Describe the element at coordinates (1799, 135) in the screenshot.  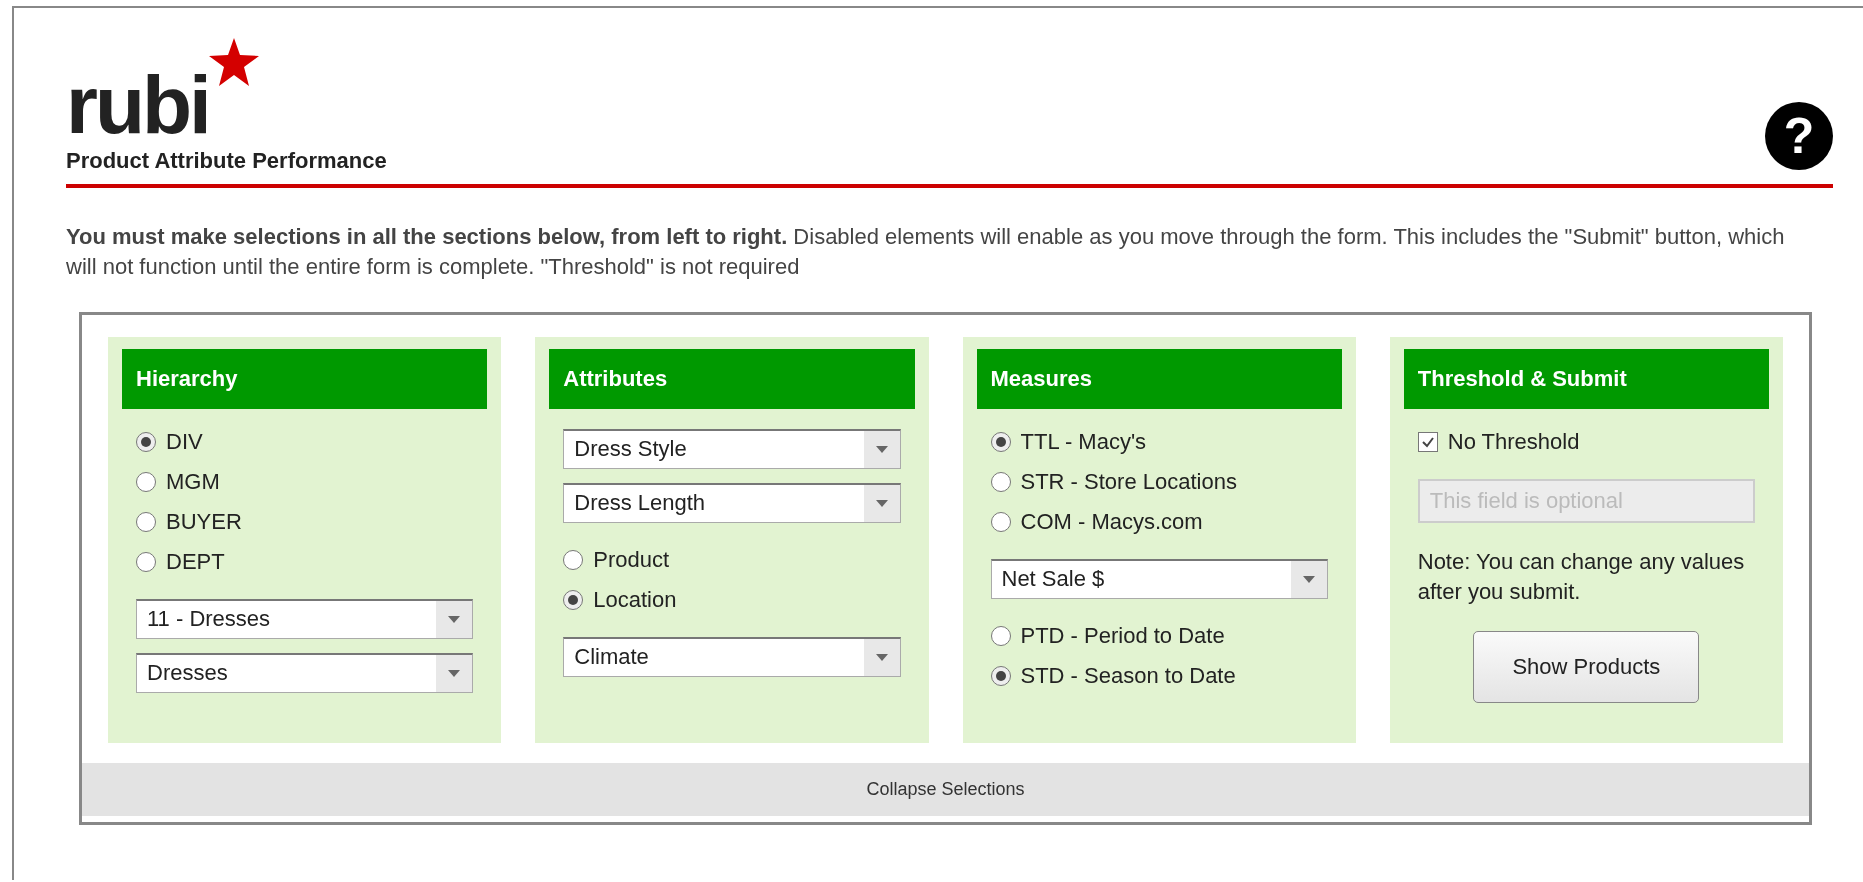
I see `help-button: ?` at that location.